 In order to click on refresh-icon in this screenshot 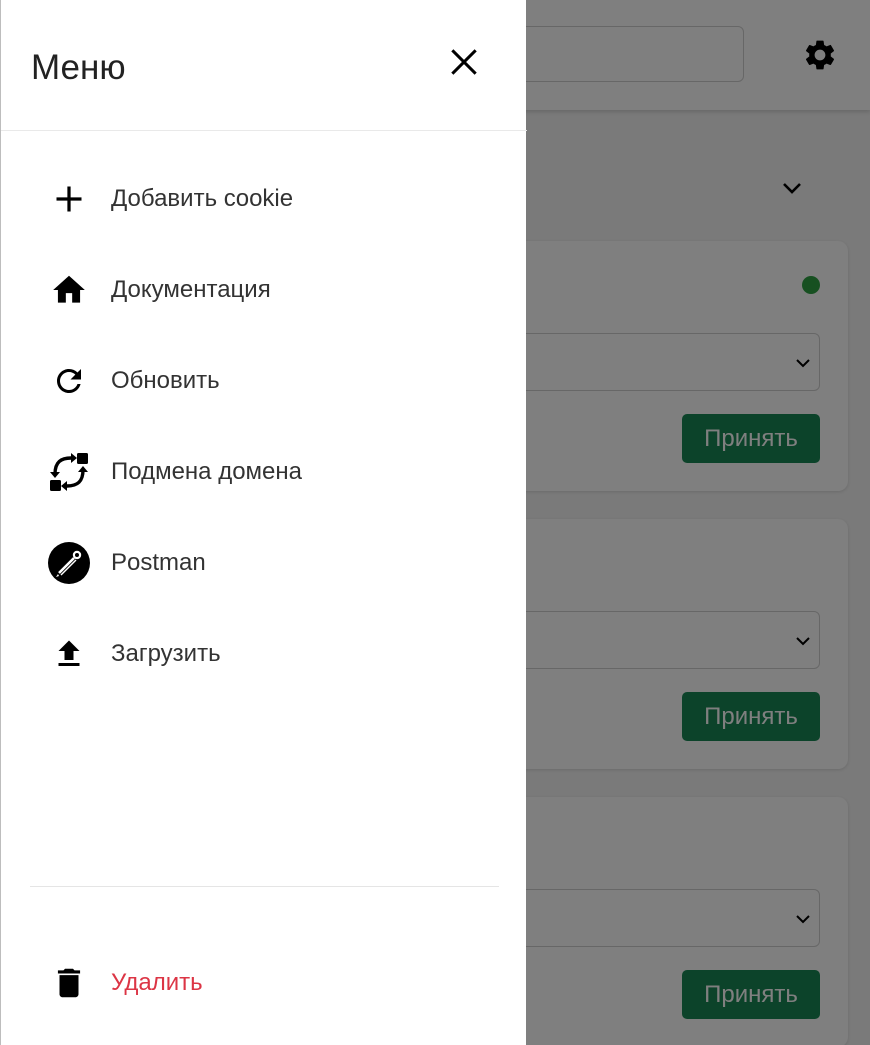, I will do `click(69, 381)`.